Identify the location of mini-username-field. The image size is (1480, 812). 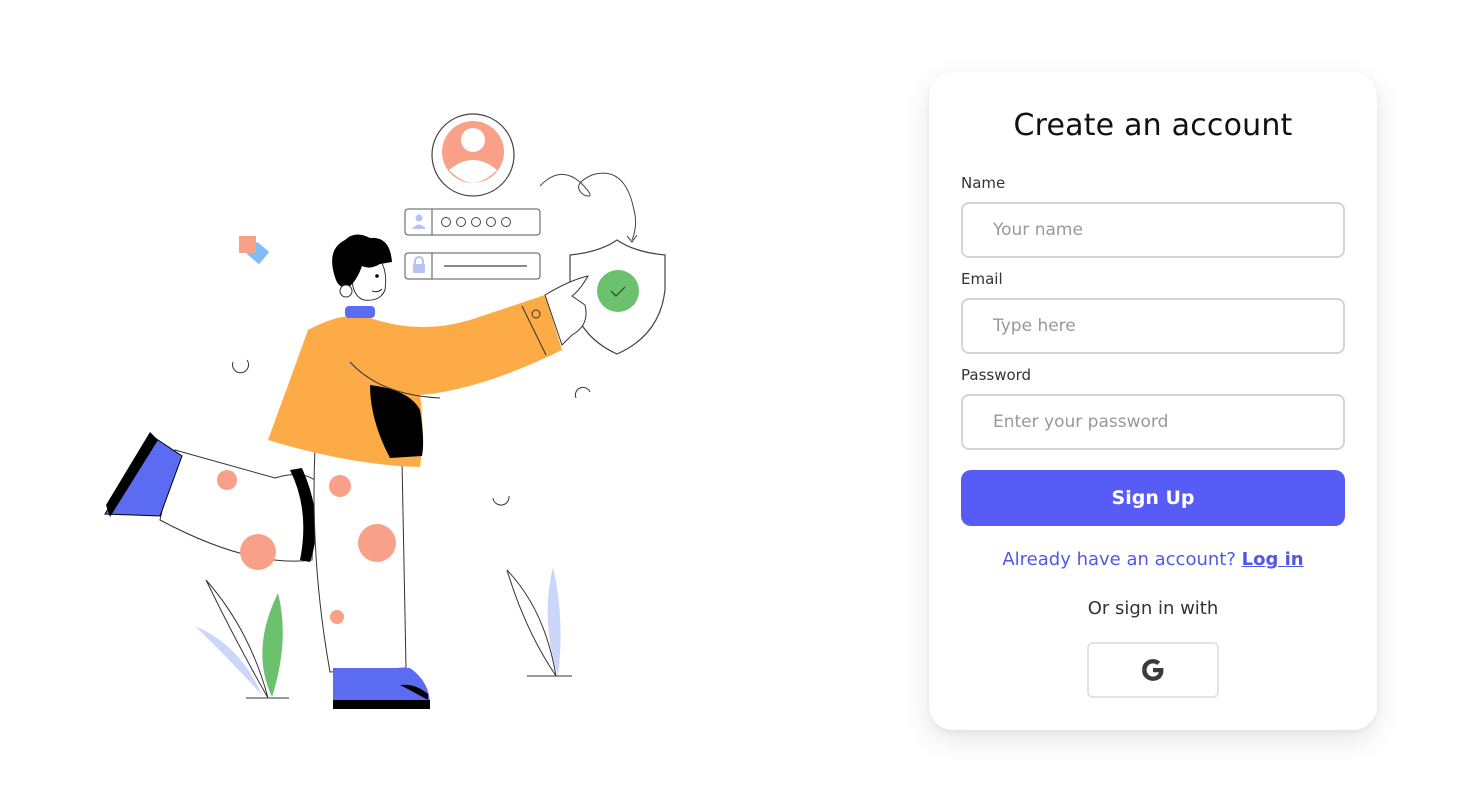
(472, 222).